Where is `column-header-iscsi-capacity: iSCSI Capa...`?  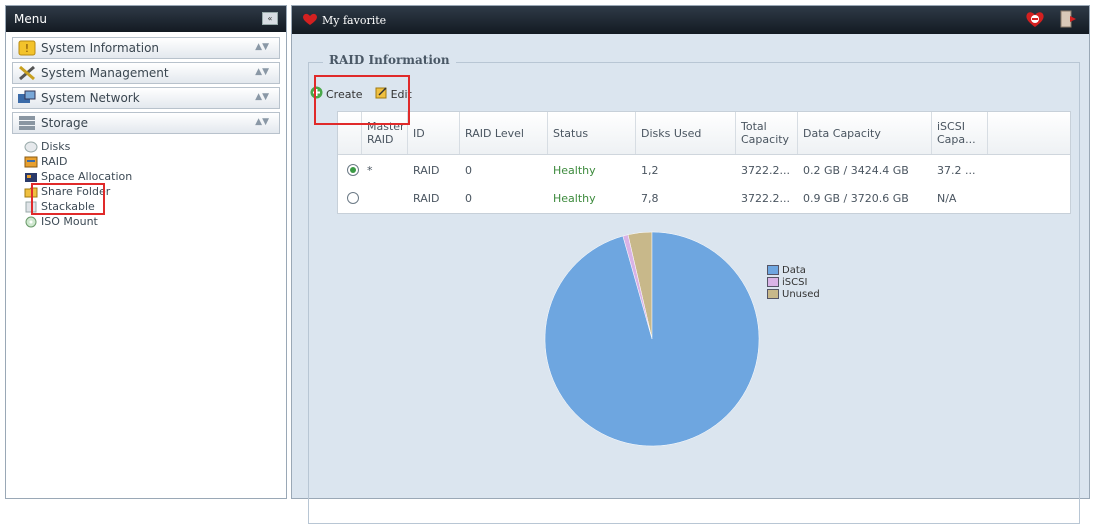
column-header-iscsi-capacity: iSCSI Capa... is located at coordinates (960, 133).